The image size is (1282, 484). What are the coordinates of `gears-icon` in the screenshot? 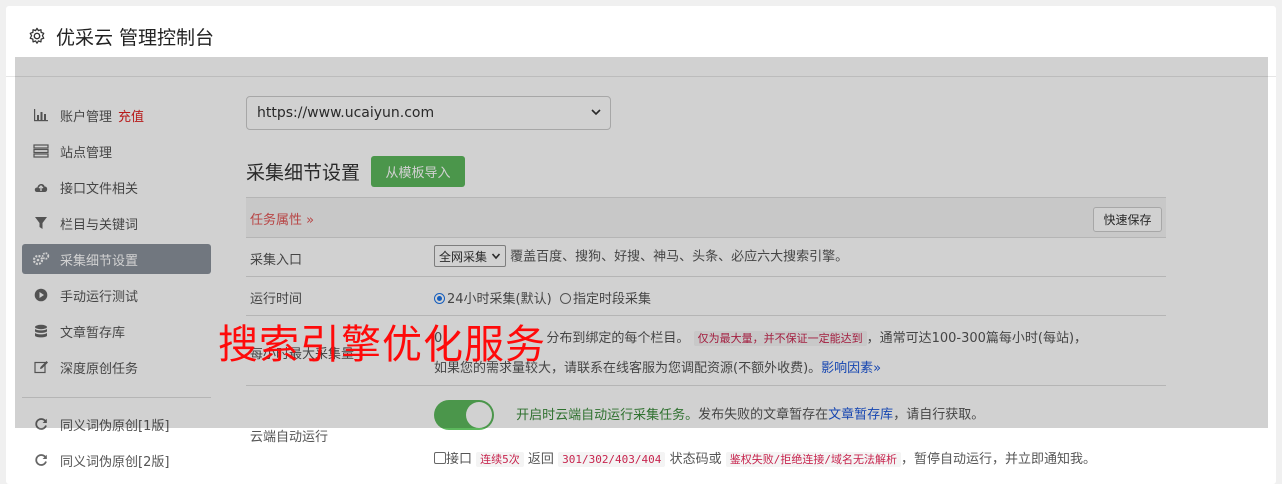 It's located at (41, 259).